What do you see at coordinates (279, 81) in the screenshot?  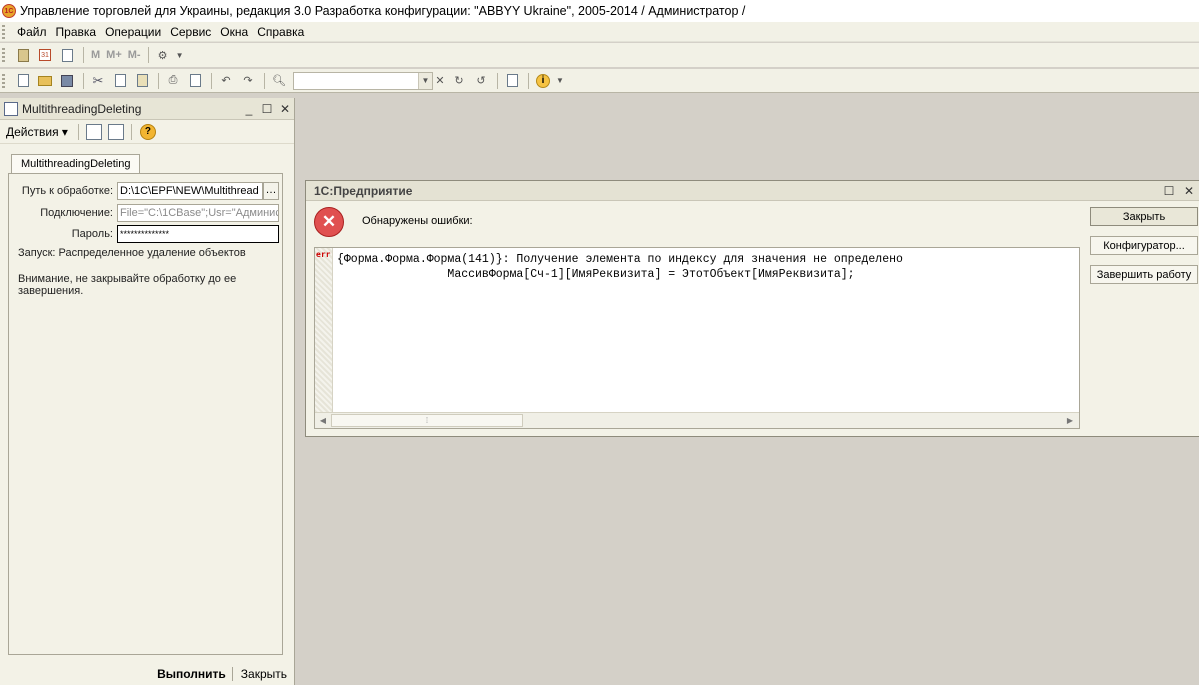 I see `search-button: 🔍︎` at bounding box center [279, 81].